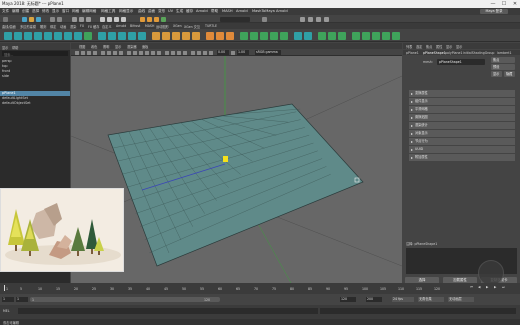 The image size is (520, 325). I want to click on shelf-tab: XGen 交互, so click(192, 26).